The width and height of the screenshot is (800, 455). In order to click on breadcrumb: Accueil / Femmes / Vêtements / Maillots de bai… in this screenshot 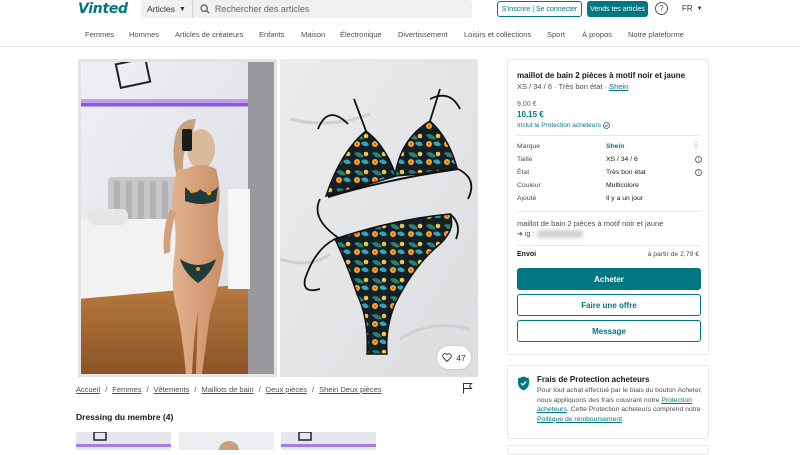, I will do `click(229, 389)`.